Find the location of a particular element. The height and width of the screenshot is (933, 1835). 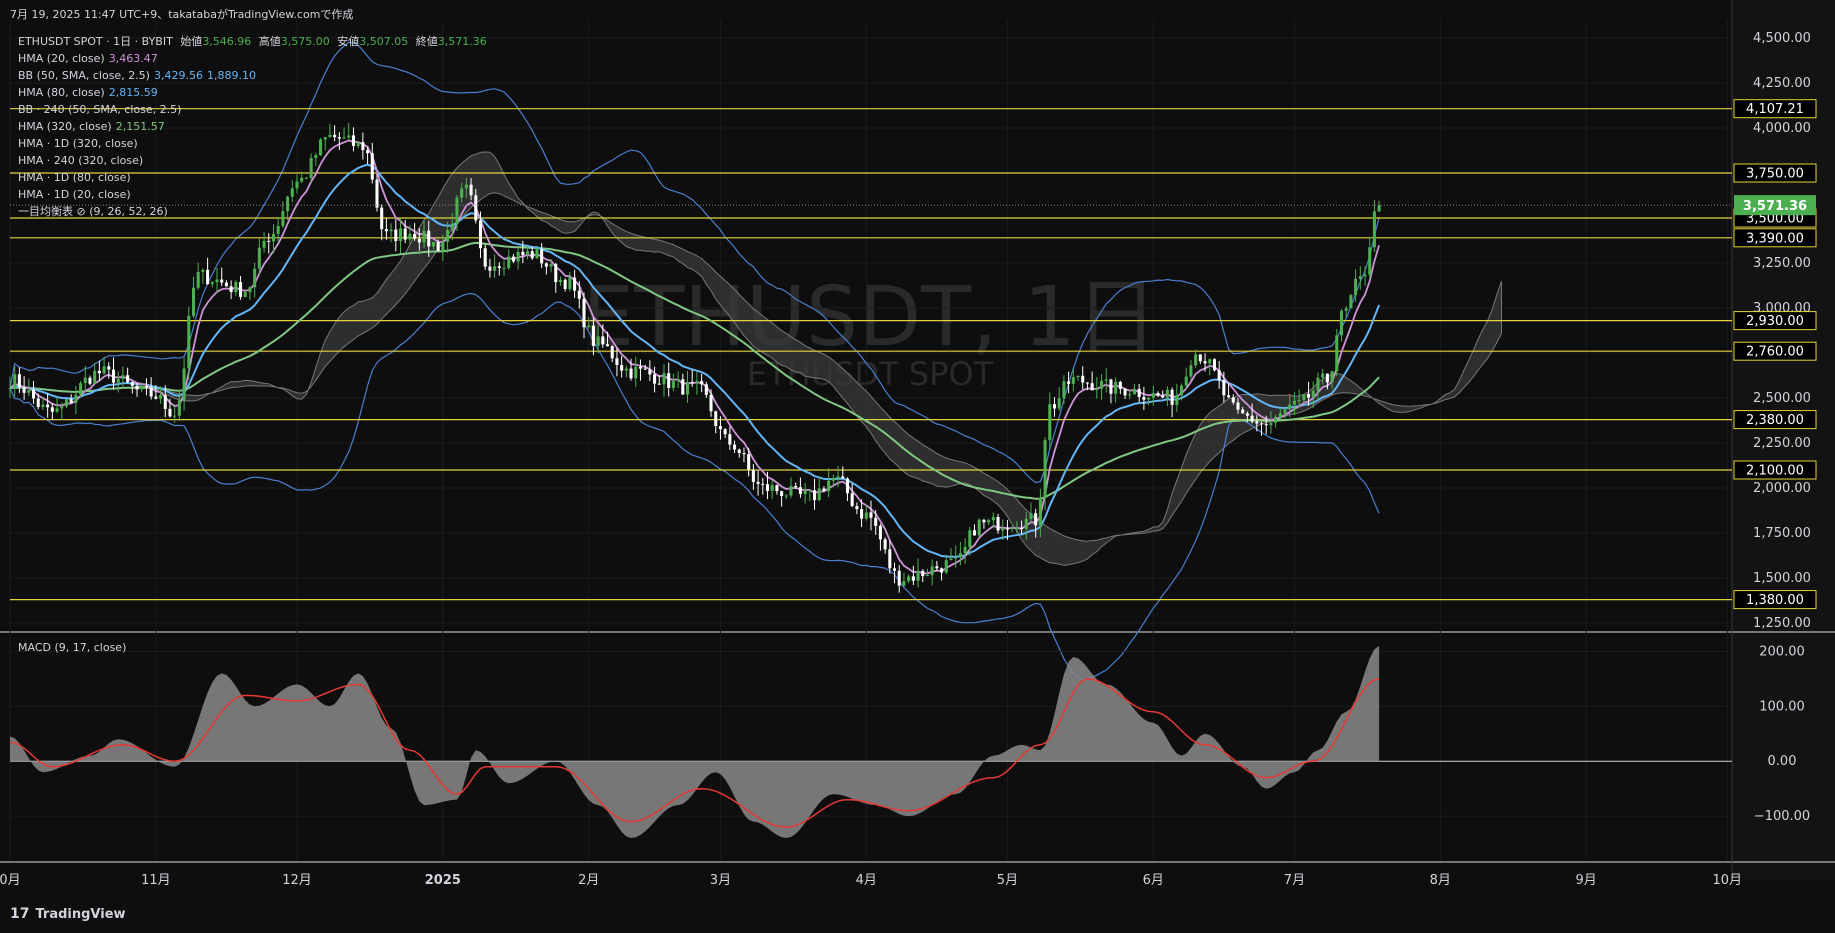

tradingview-footer: 17 TradingView is located at coordinates (68, 914).